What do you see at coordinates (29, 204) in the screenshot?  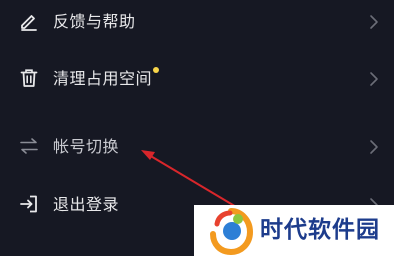 I see `logout-icon` at bounding box center [29, 204].